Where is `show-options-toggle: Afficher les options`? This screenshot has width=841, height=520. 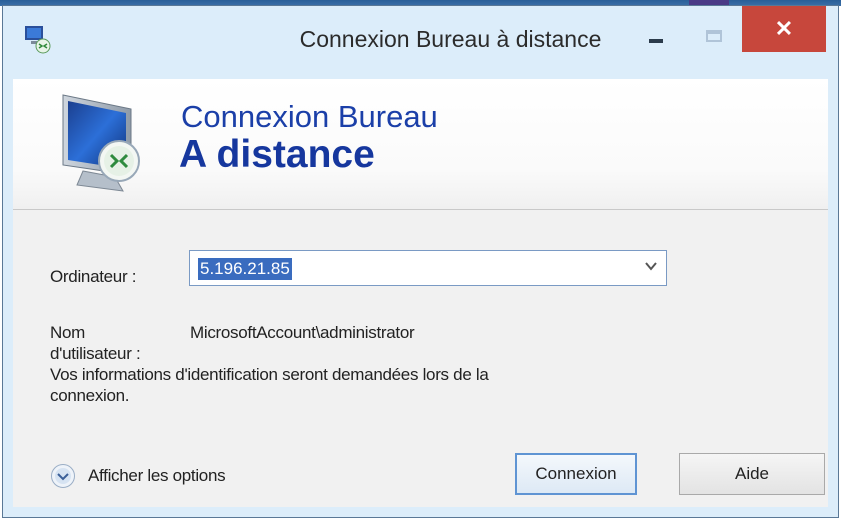 show-options-toggle: Afficher les options is located at coordinates (138, 476).